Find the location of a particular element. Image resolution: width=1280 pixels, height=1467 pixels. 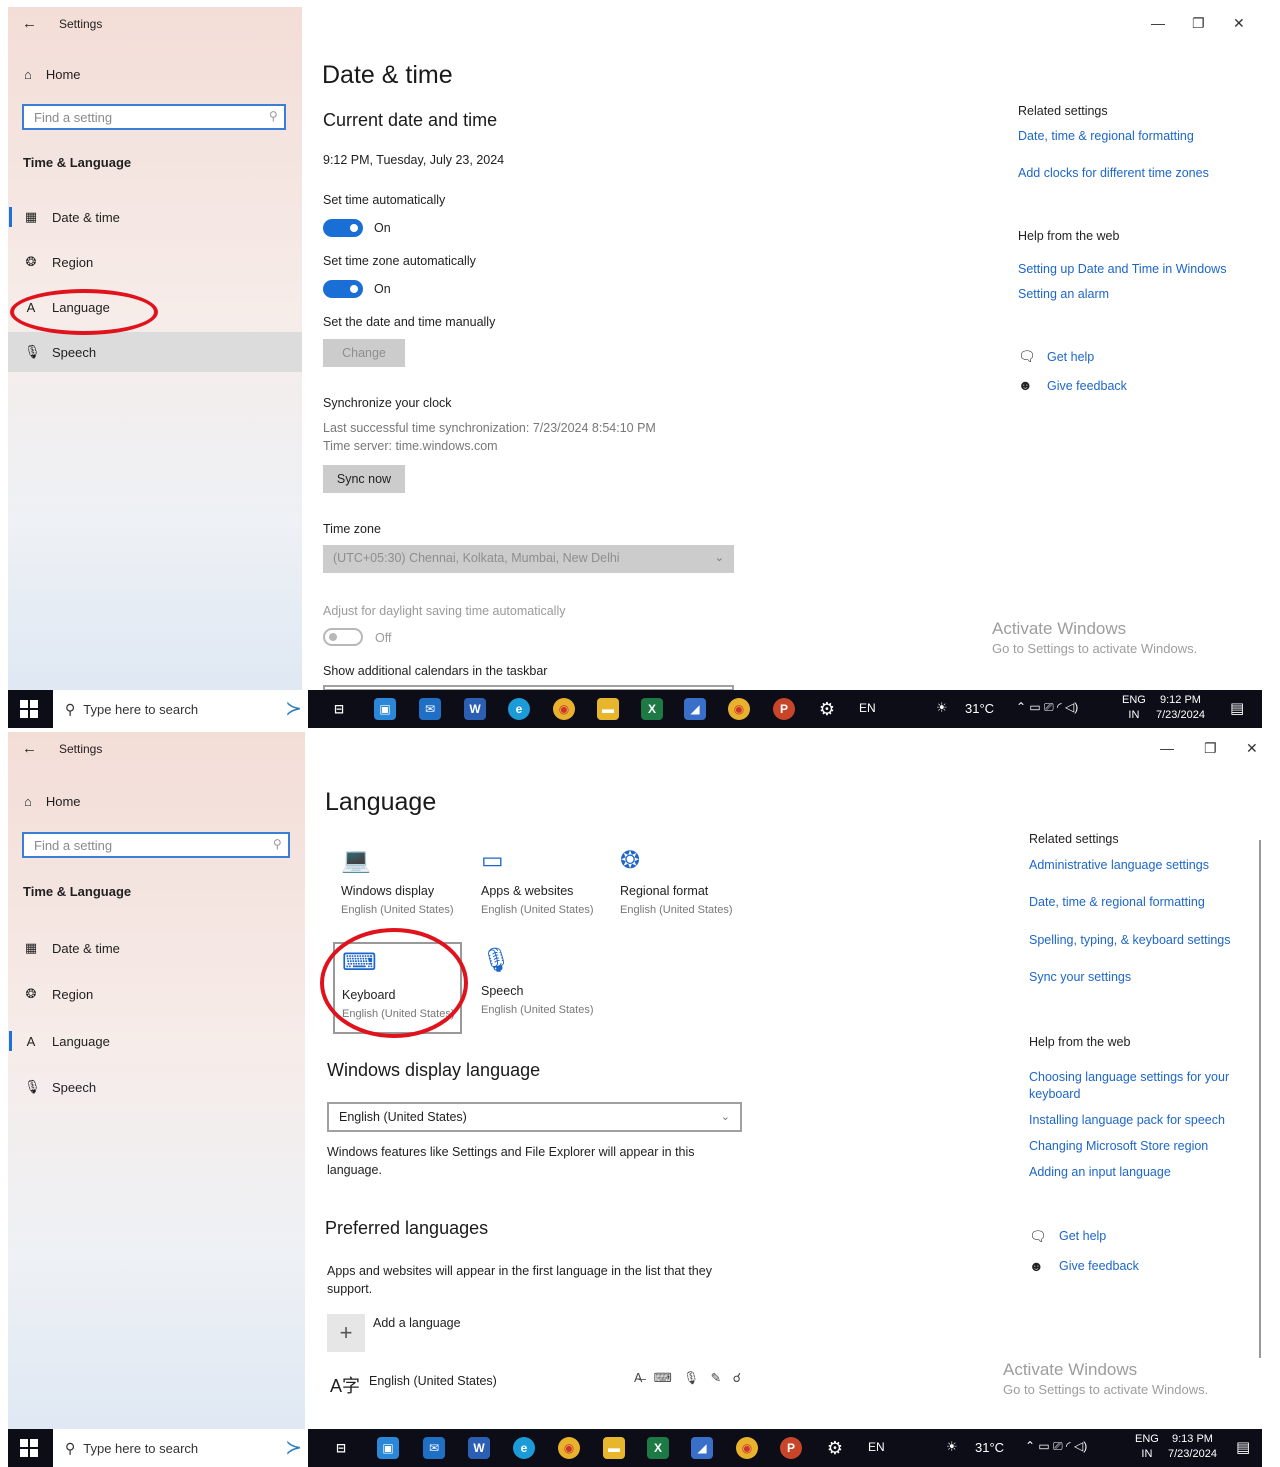

link-store-region: Changing Microsoft Store region is located at coordinates (1118, 1146).